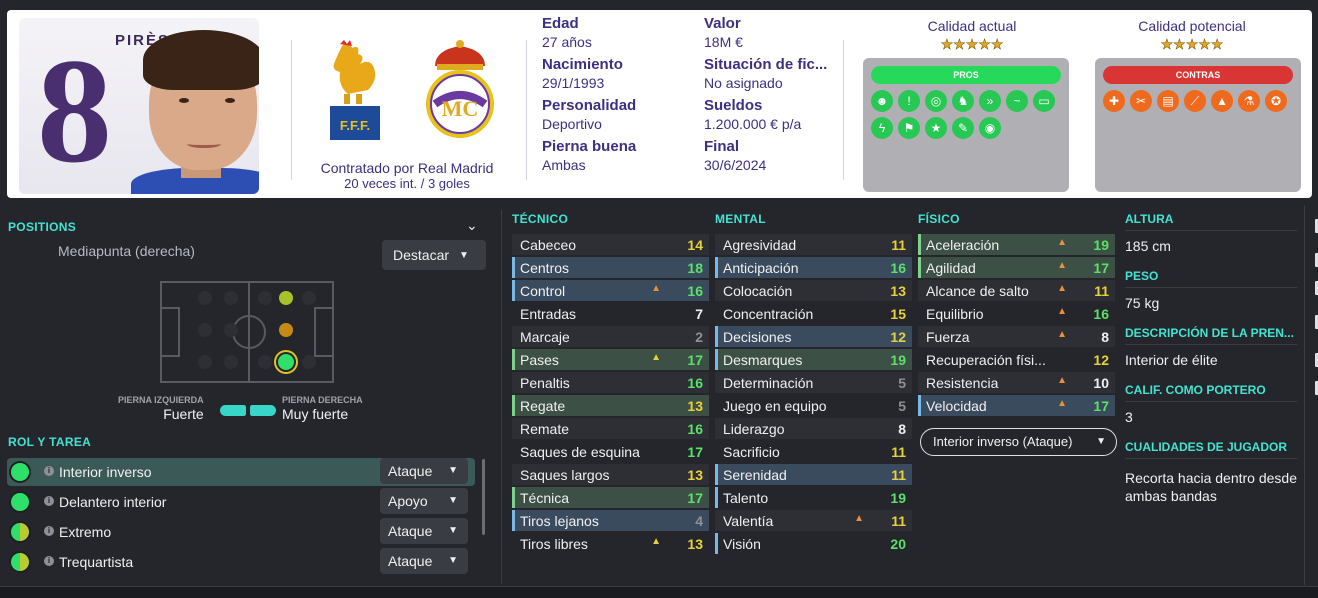 The height and width of the screenshot is (598, 1318). What do you see at coordinates (610, 290) in the screenshot?
I see `attribute-row: Control ▲ 16` at bounding box center [610, 290].